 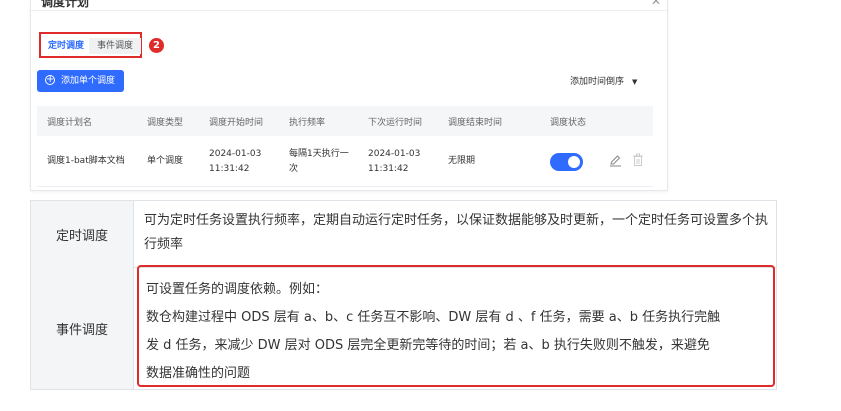 What do you see at coordinates (568, 123) in the screenshot?
I see `column-header: 调度状态` at bounding box center [568, 123].